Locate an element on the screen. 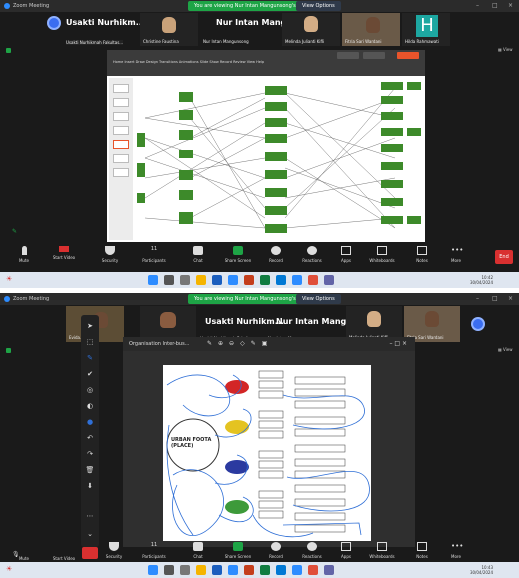 Image resolution: width=519 pixels, height=578 pixels. participant-tile: Nur Intan Mangunsong is located at coordinates (240, 29).